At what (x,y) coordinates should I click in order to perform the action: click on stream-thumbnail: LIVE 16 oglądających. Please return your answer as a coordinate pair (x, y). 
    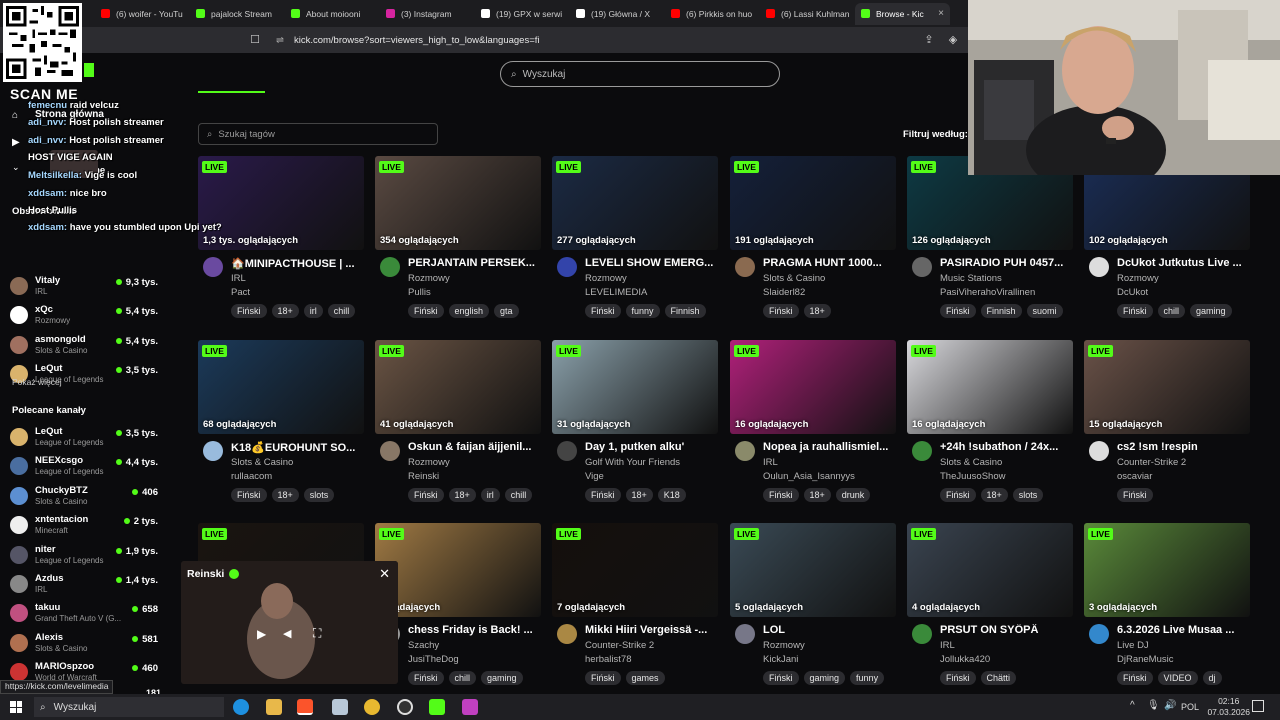
    Looking at the image, I should click on (990, 387).